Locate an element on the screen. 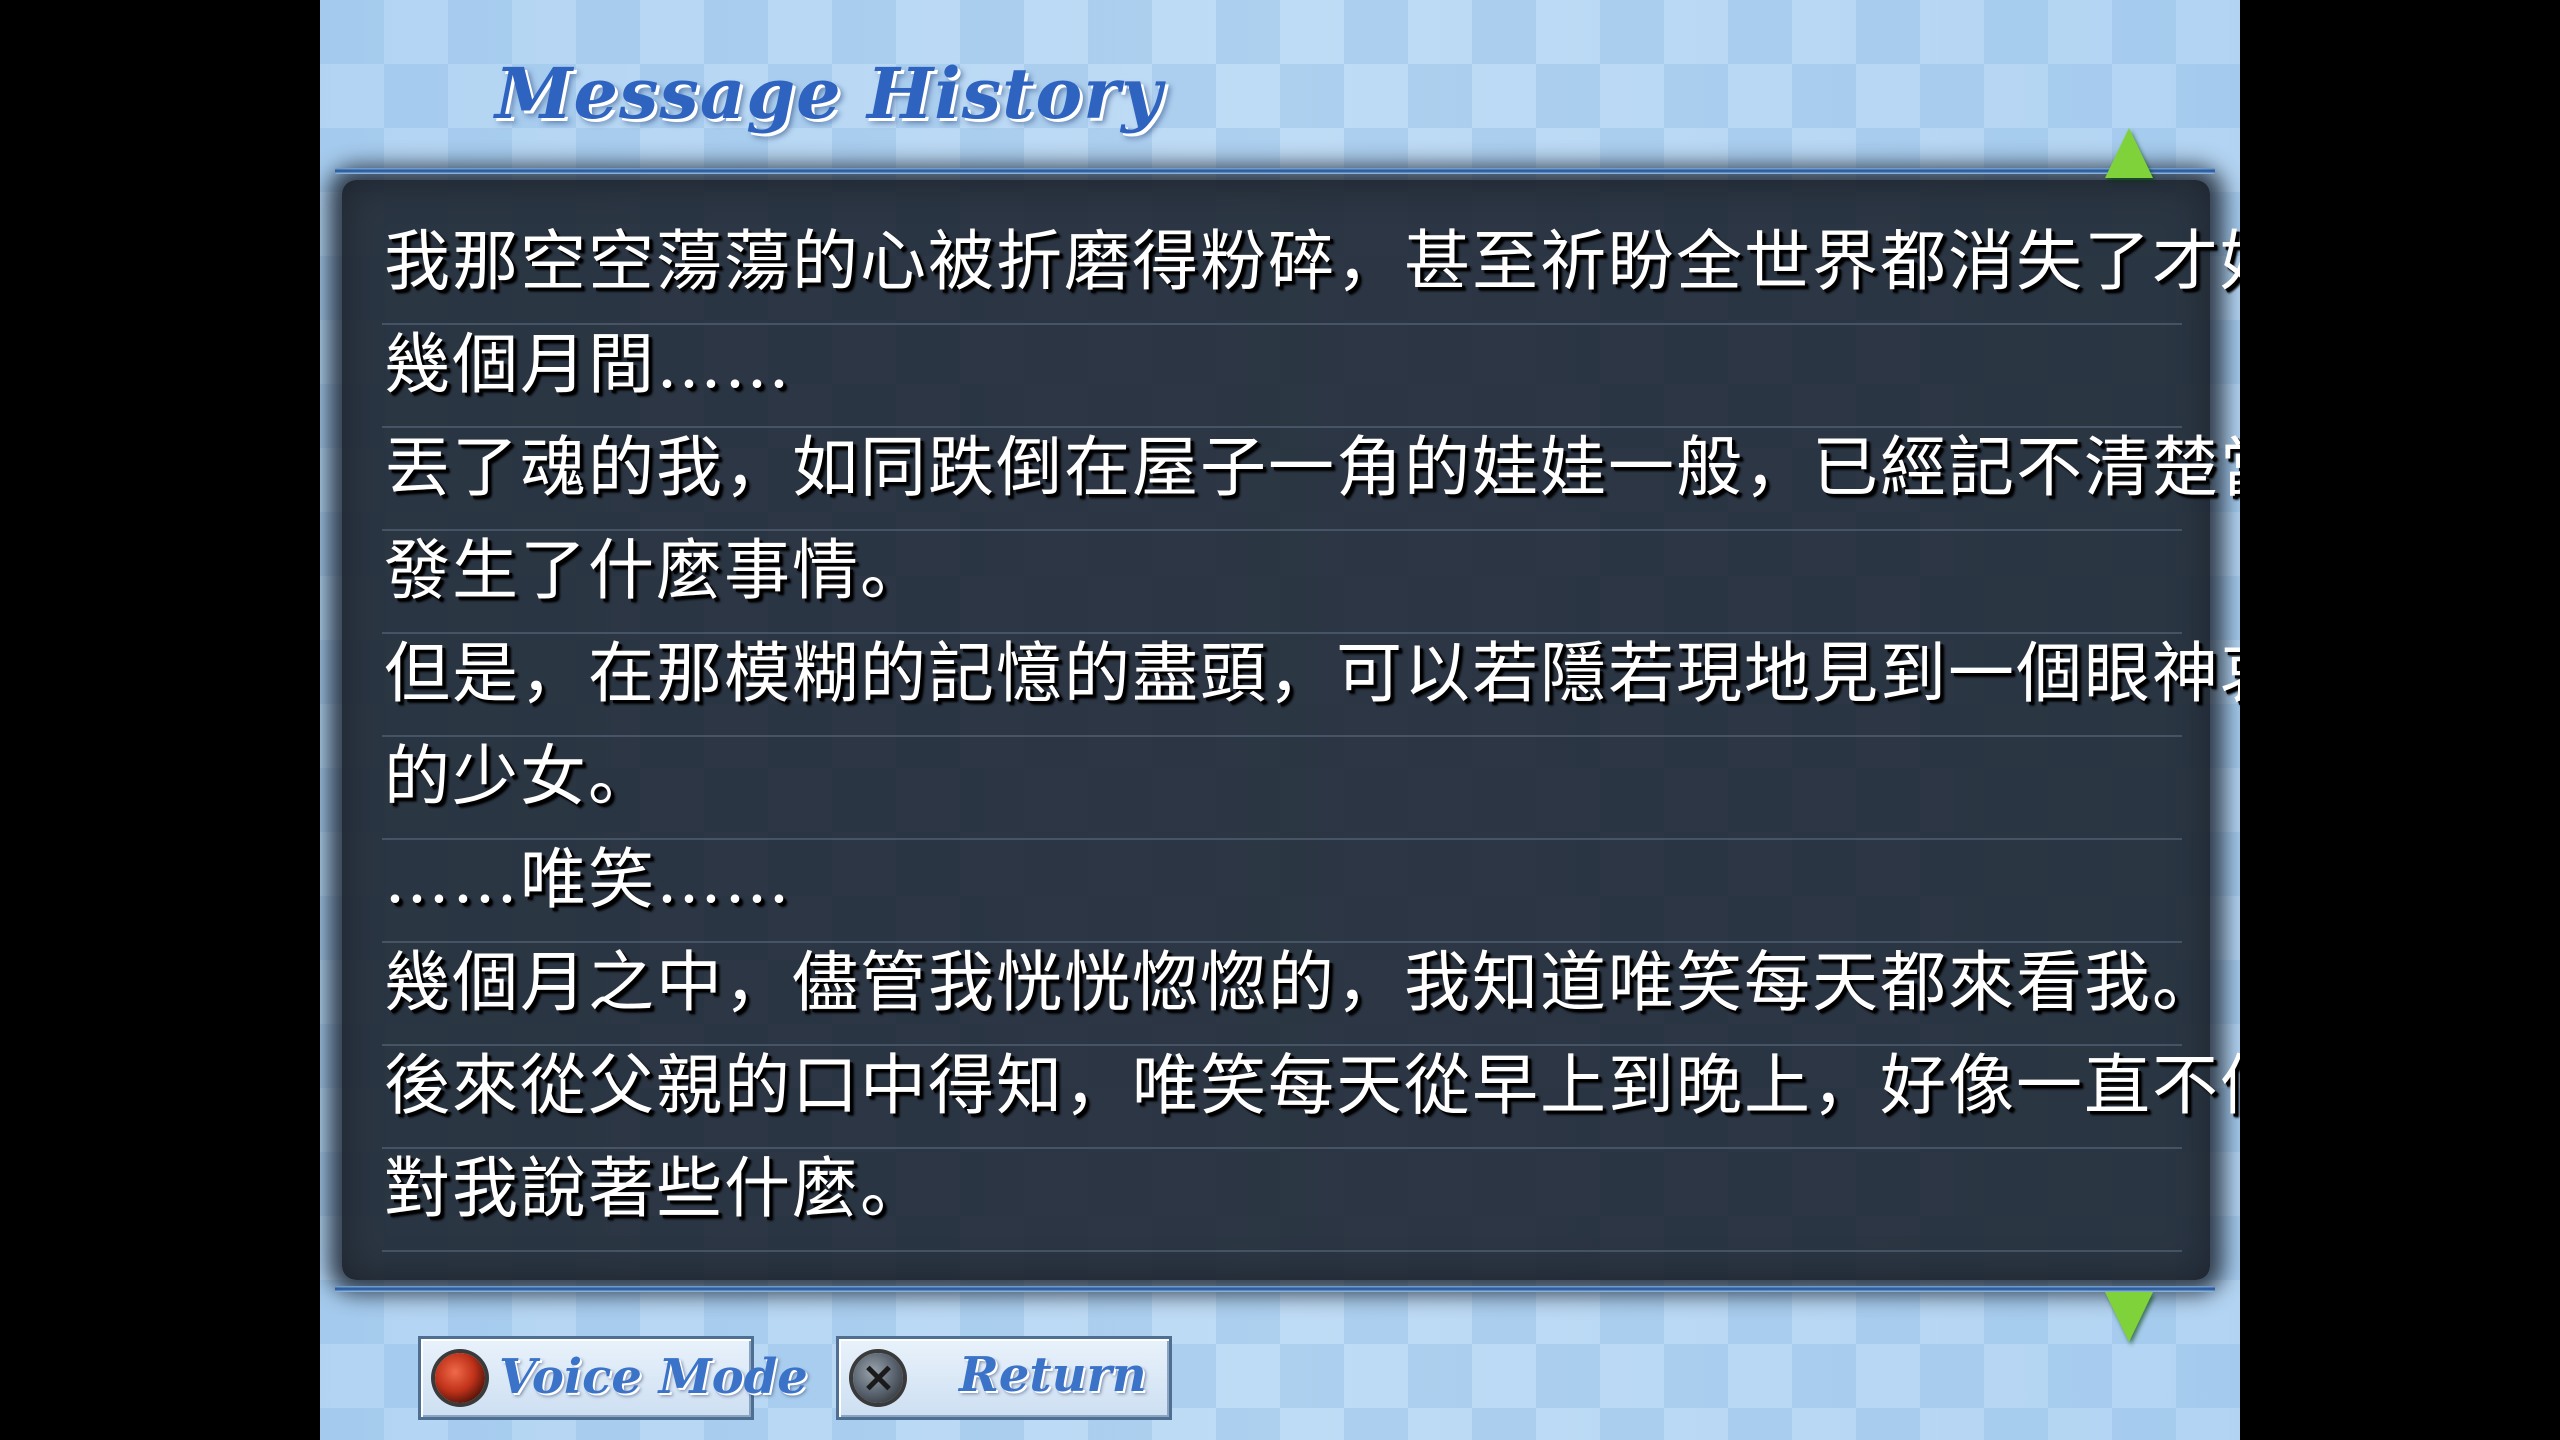  message-line: 發生了什麼事情。 is located at coordinates (656, 570).